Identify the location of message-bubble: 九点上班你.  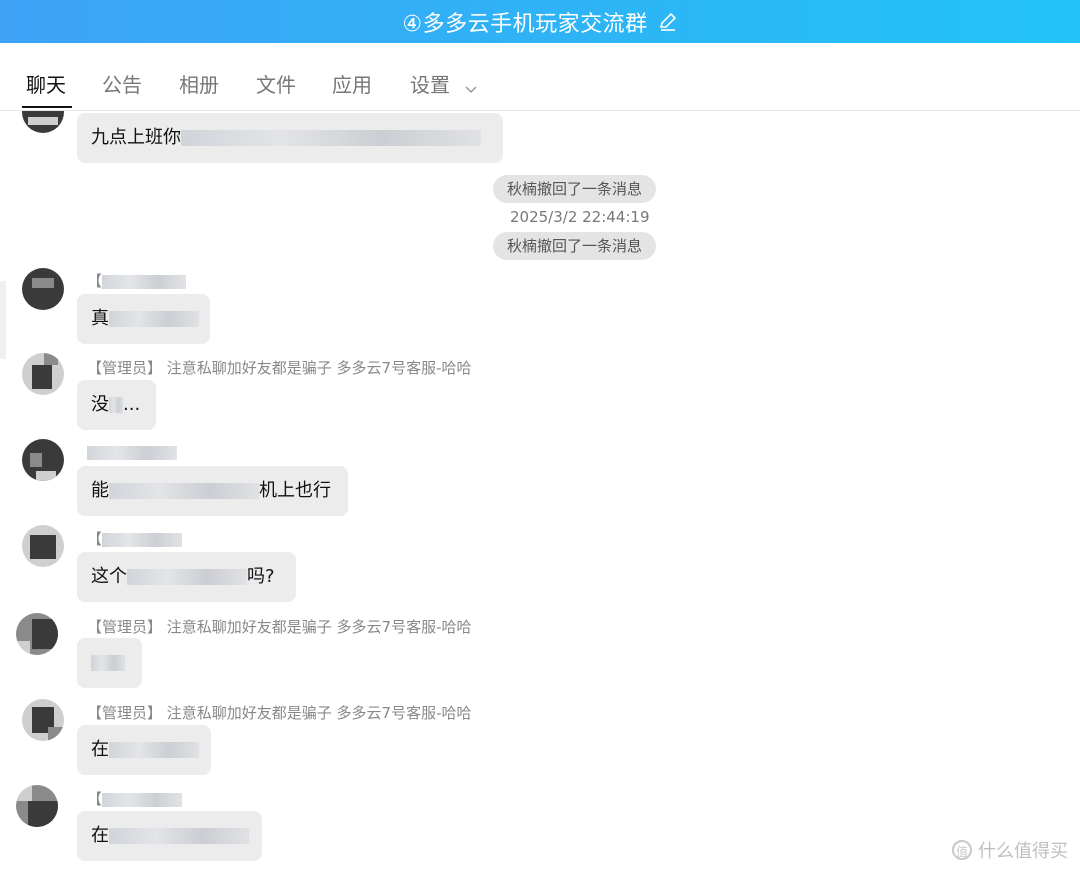
(290, 138).